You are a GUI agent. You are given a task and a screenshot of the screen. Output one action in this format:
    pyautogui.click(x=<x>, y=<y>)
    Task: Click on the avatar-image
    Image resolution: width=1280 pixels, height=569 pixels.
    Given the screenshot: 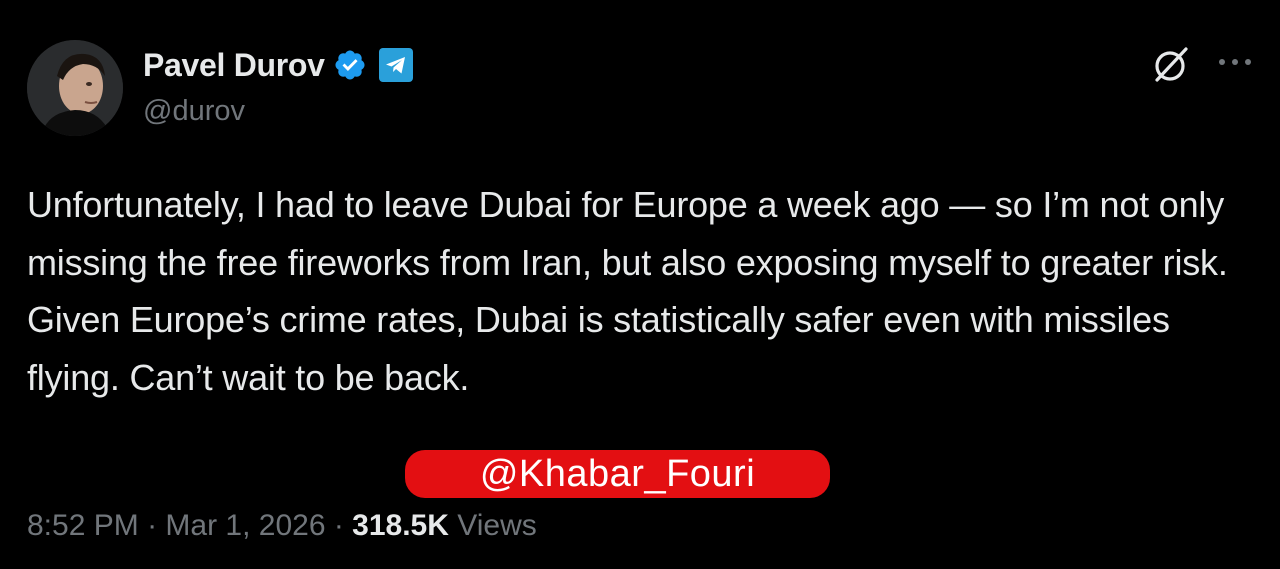 What is the action you would take?
    pyautogui.click(x=75, y=88)
    